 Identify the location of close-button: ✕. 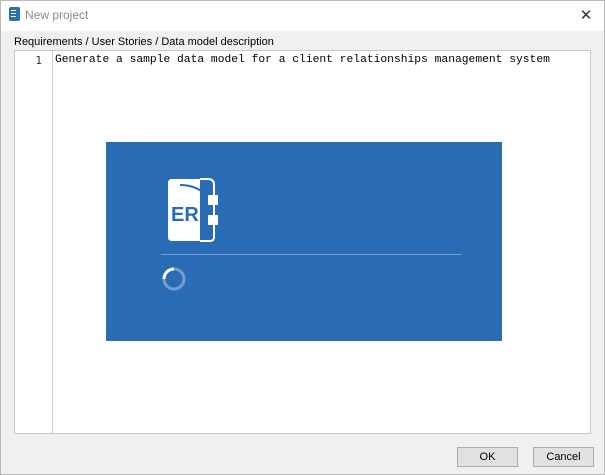
(586, 15).